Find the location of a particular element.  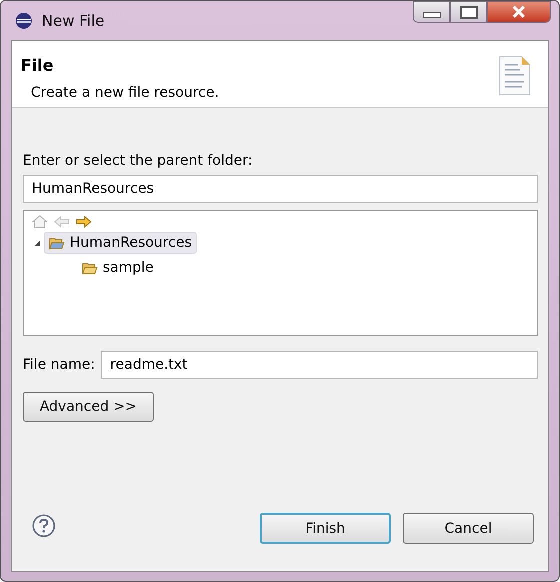

close-icon is located at coordinates (519, 12).